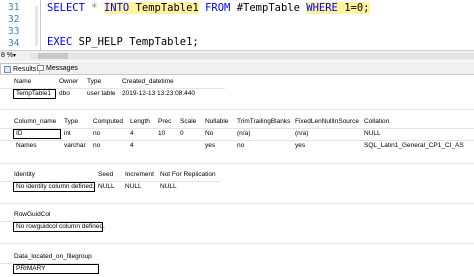  I want to click on table-cell: 0, so click(182, 133).